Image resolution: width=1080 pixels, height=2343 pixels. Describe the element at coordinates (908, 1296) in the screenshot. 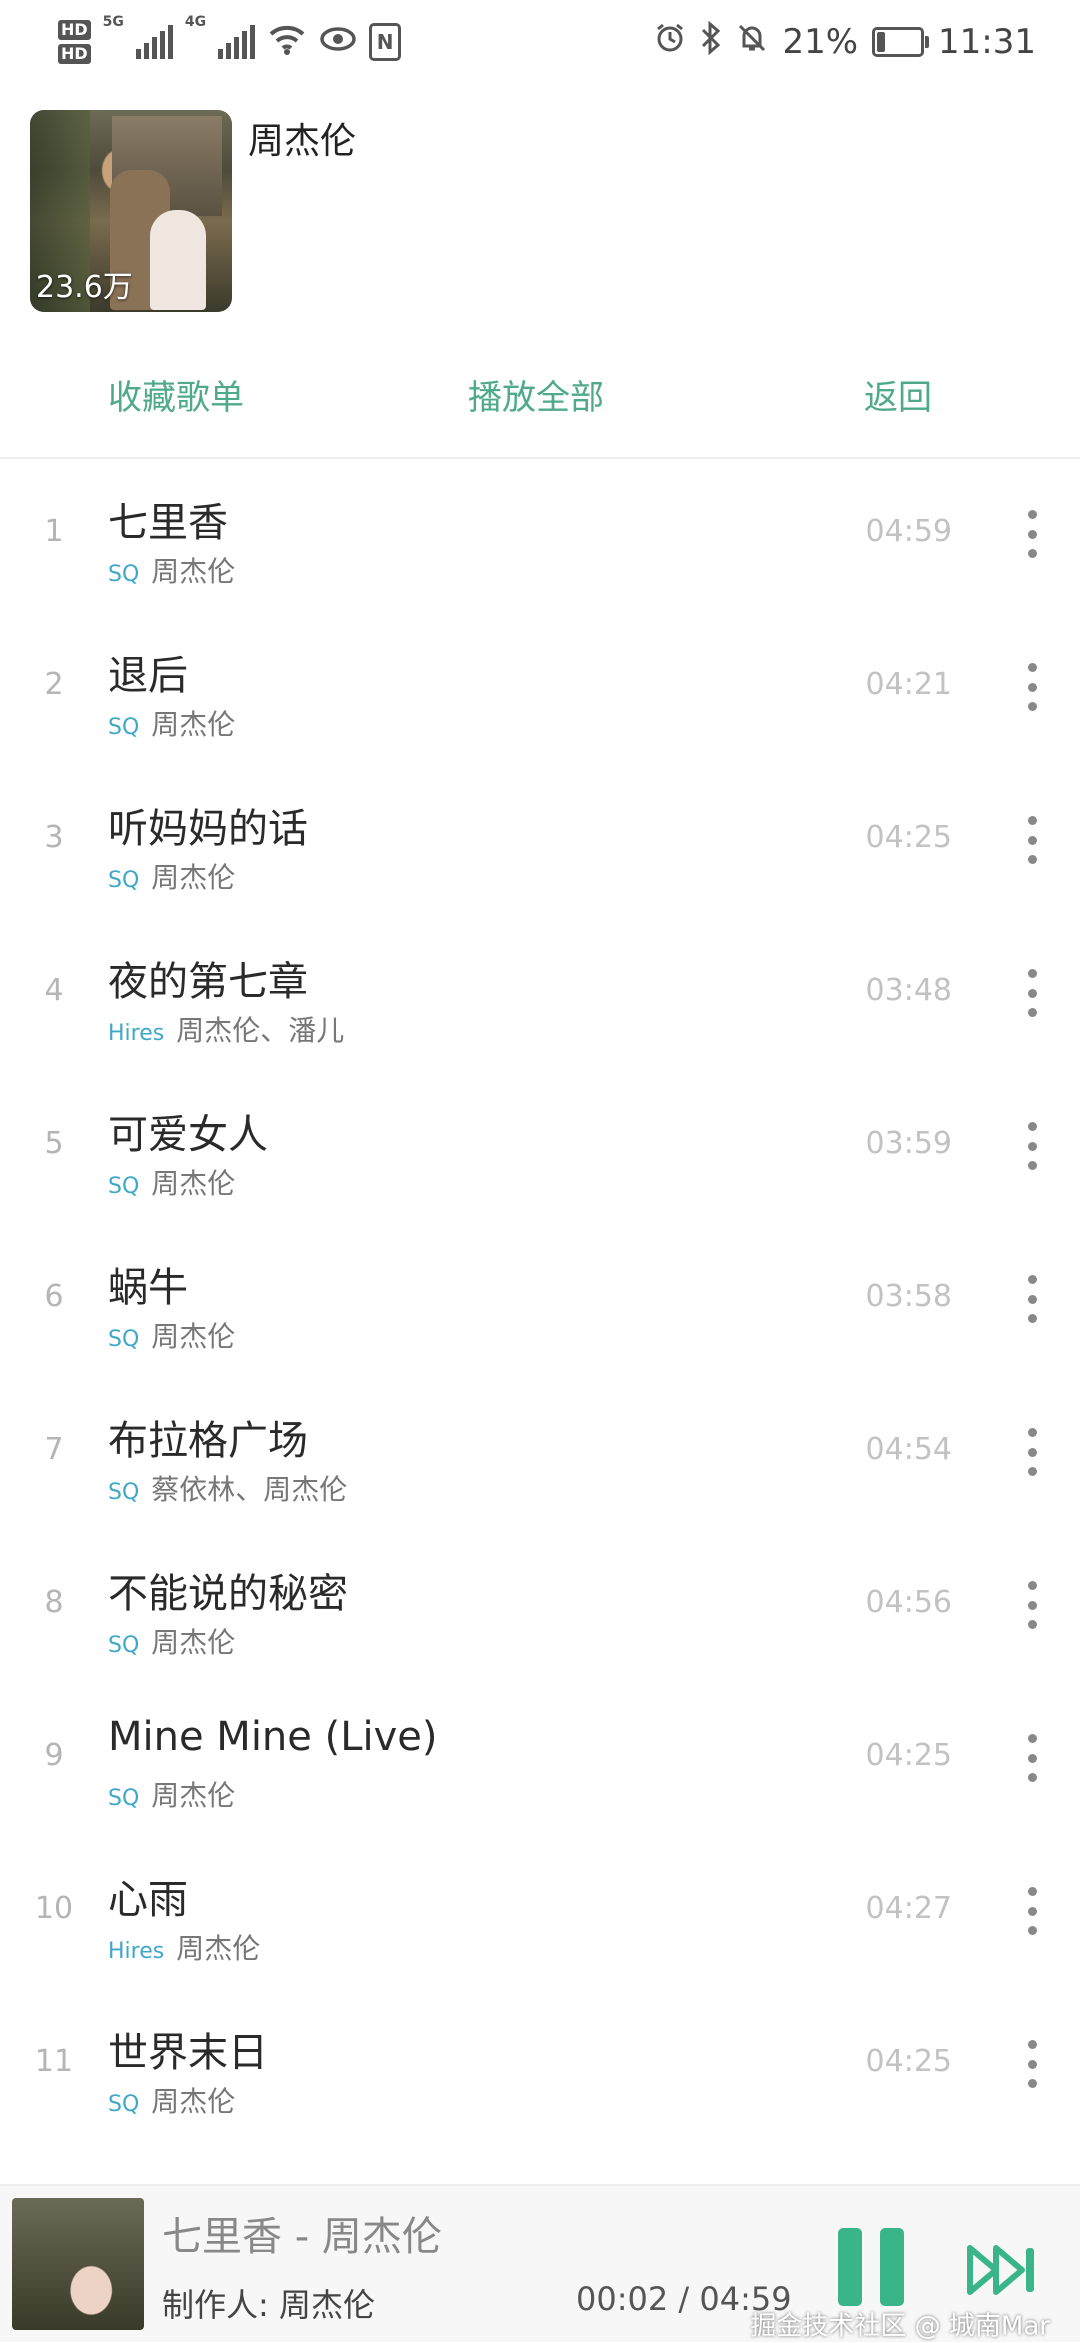

I see `song-duration: 03:58` at that location.